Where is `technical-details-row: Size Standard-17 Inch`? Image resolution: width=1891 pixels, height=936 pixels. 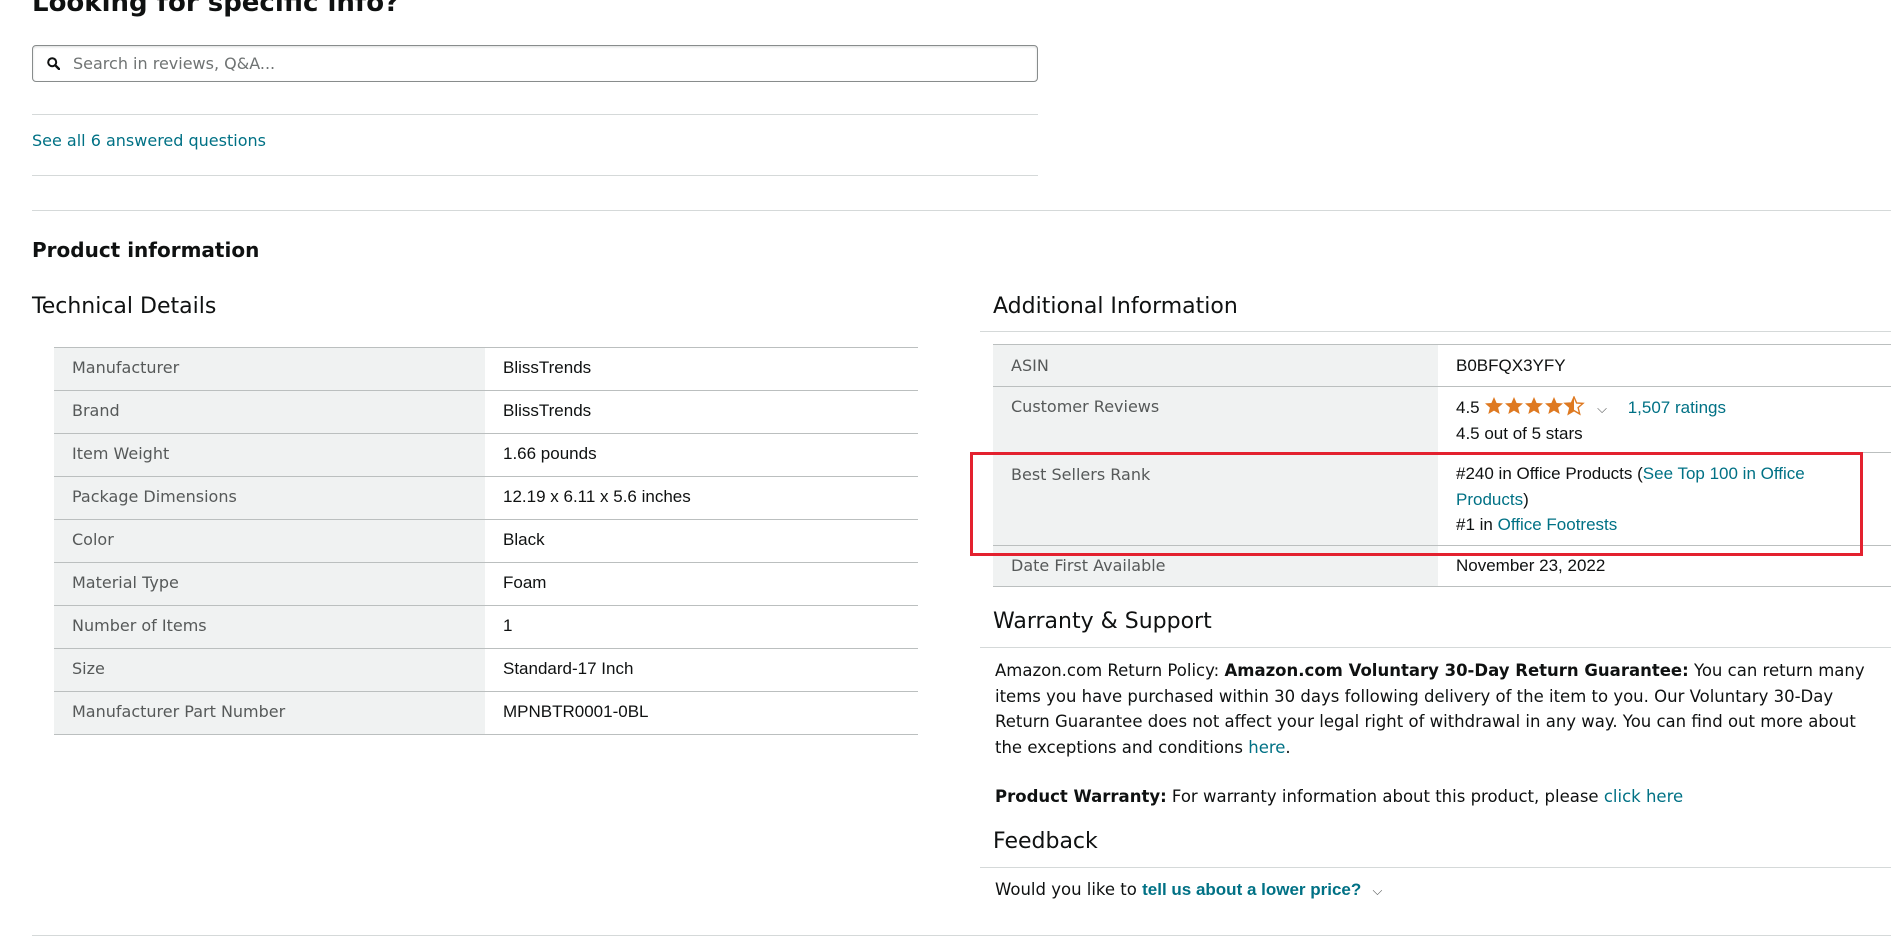
technical-details-row: Size Standard-17 Inch is located at coordinates (486, 670).